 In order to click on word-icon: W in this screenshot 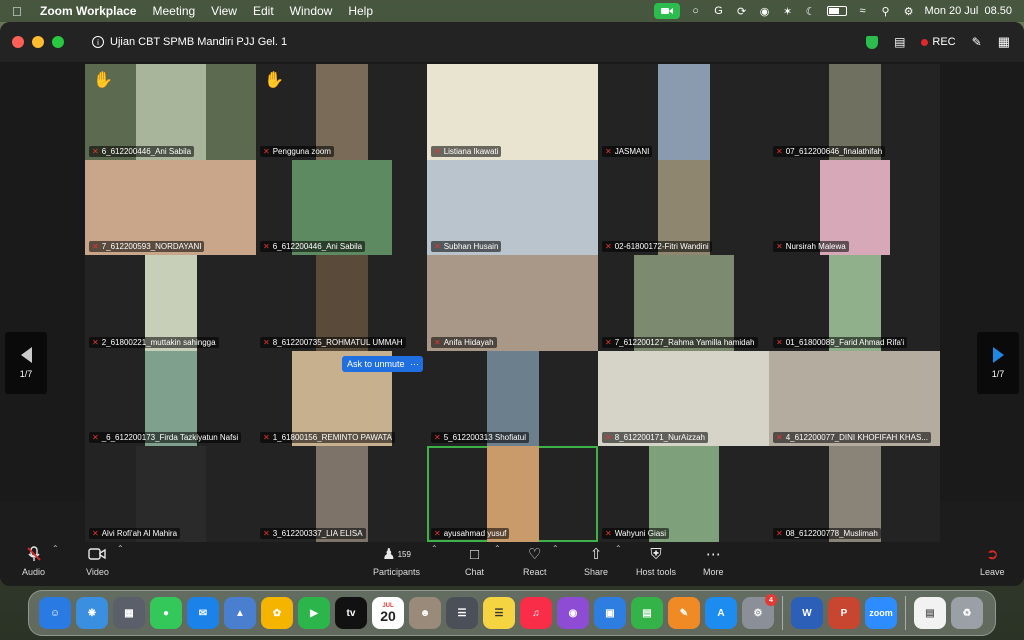, I will do `click(807, 613)`.